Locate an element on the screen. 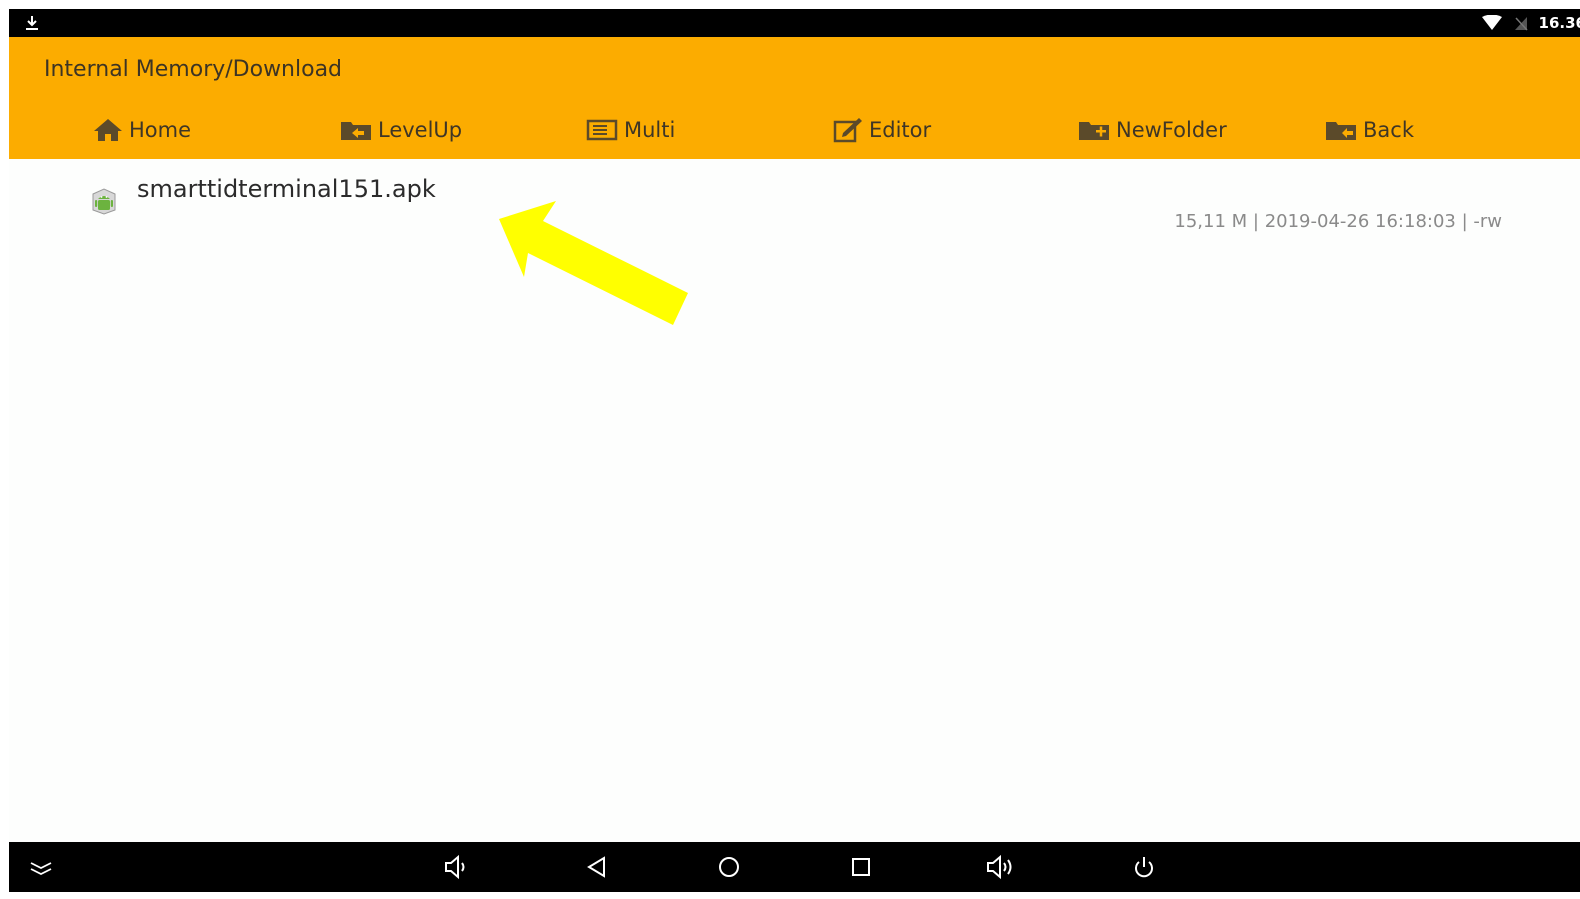  home-icon is located at coordinates (108, 130).